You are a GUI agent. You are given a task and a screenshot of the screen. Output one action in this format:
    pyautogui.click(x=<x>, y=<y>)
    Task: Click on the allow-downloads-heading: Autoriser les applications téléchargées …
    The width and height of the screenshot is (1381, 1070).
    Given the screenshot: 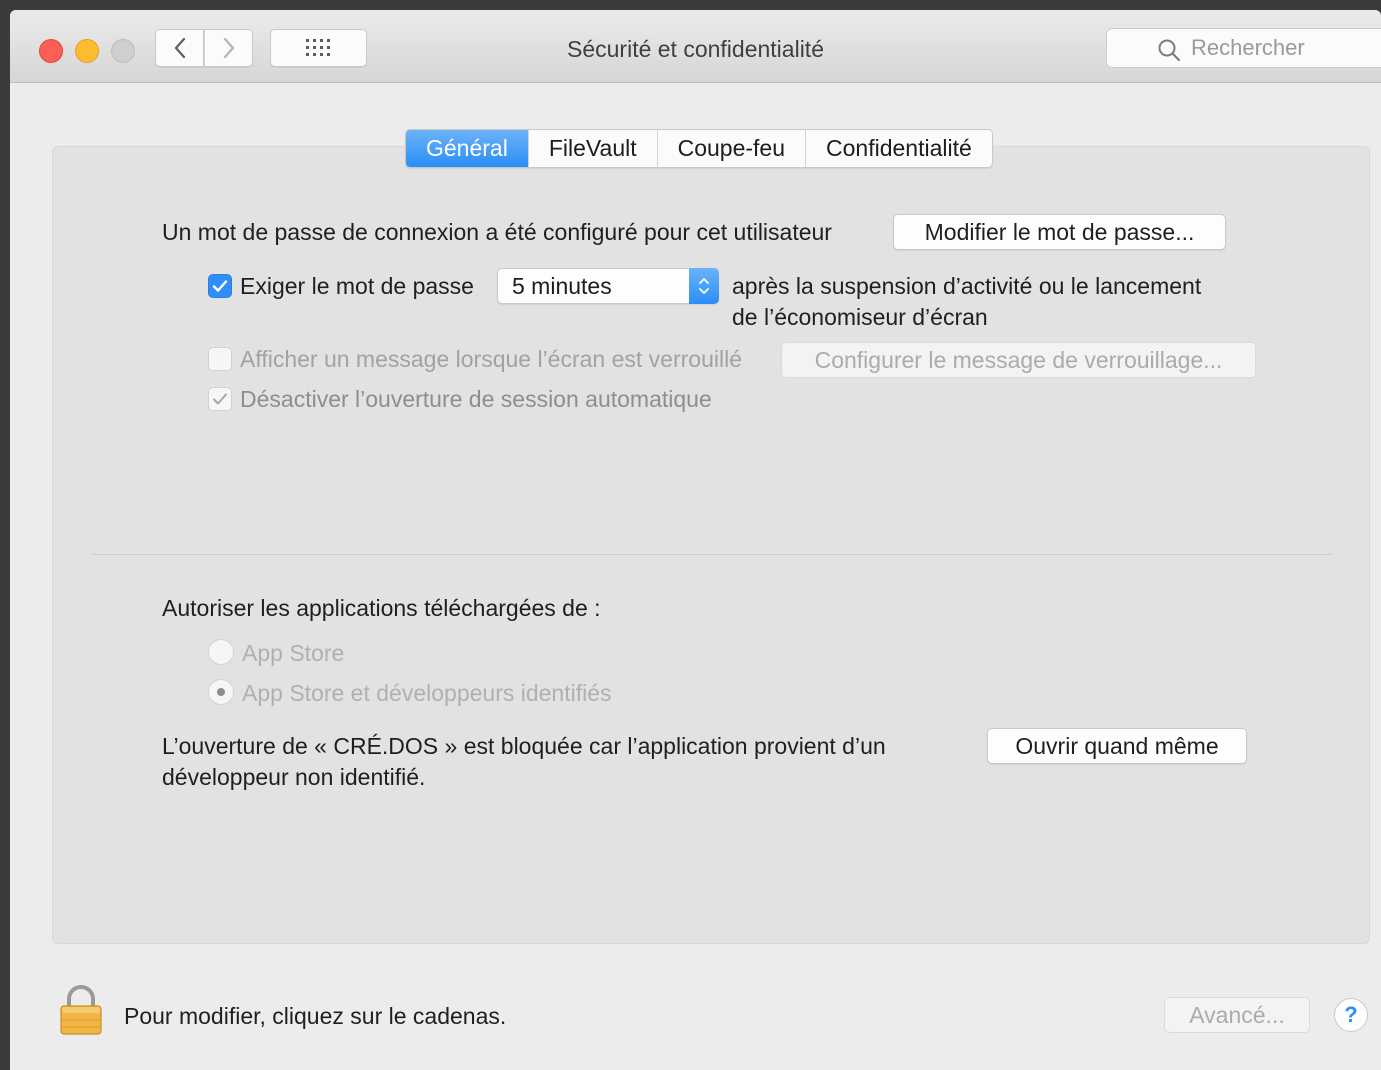 What is the action you would take?
    pyautogui.click(x=381, y=608)
    